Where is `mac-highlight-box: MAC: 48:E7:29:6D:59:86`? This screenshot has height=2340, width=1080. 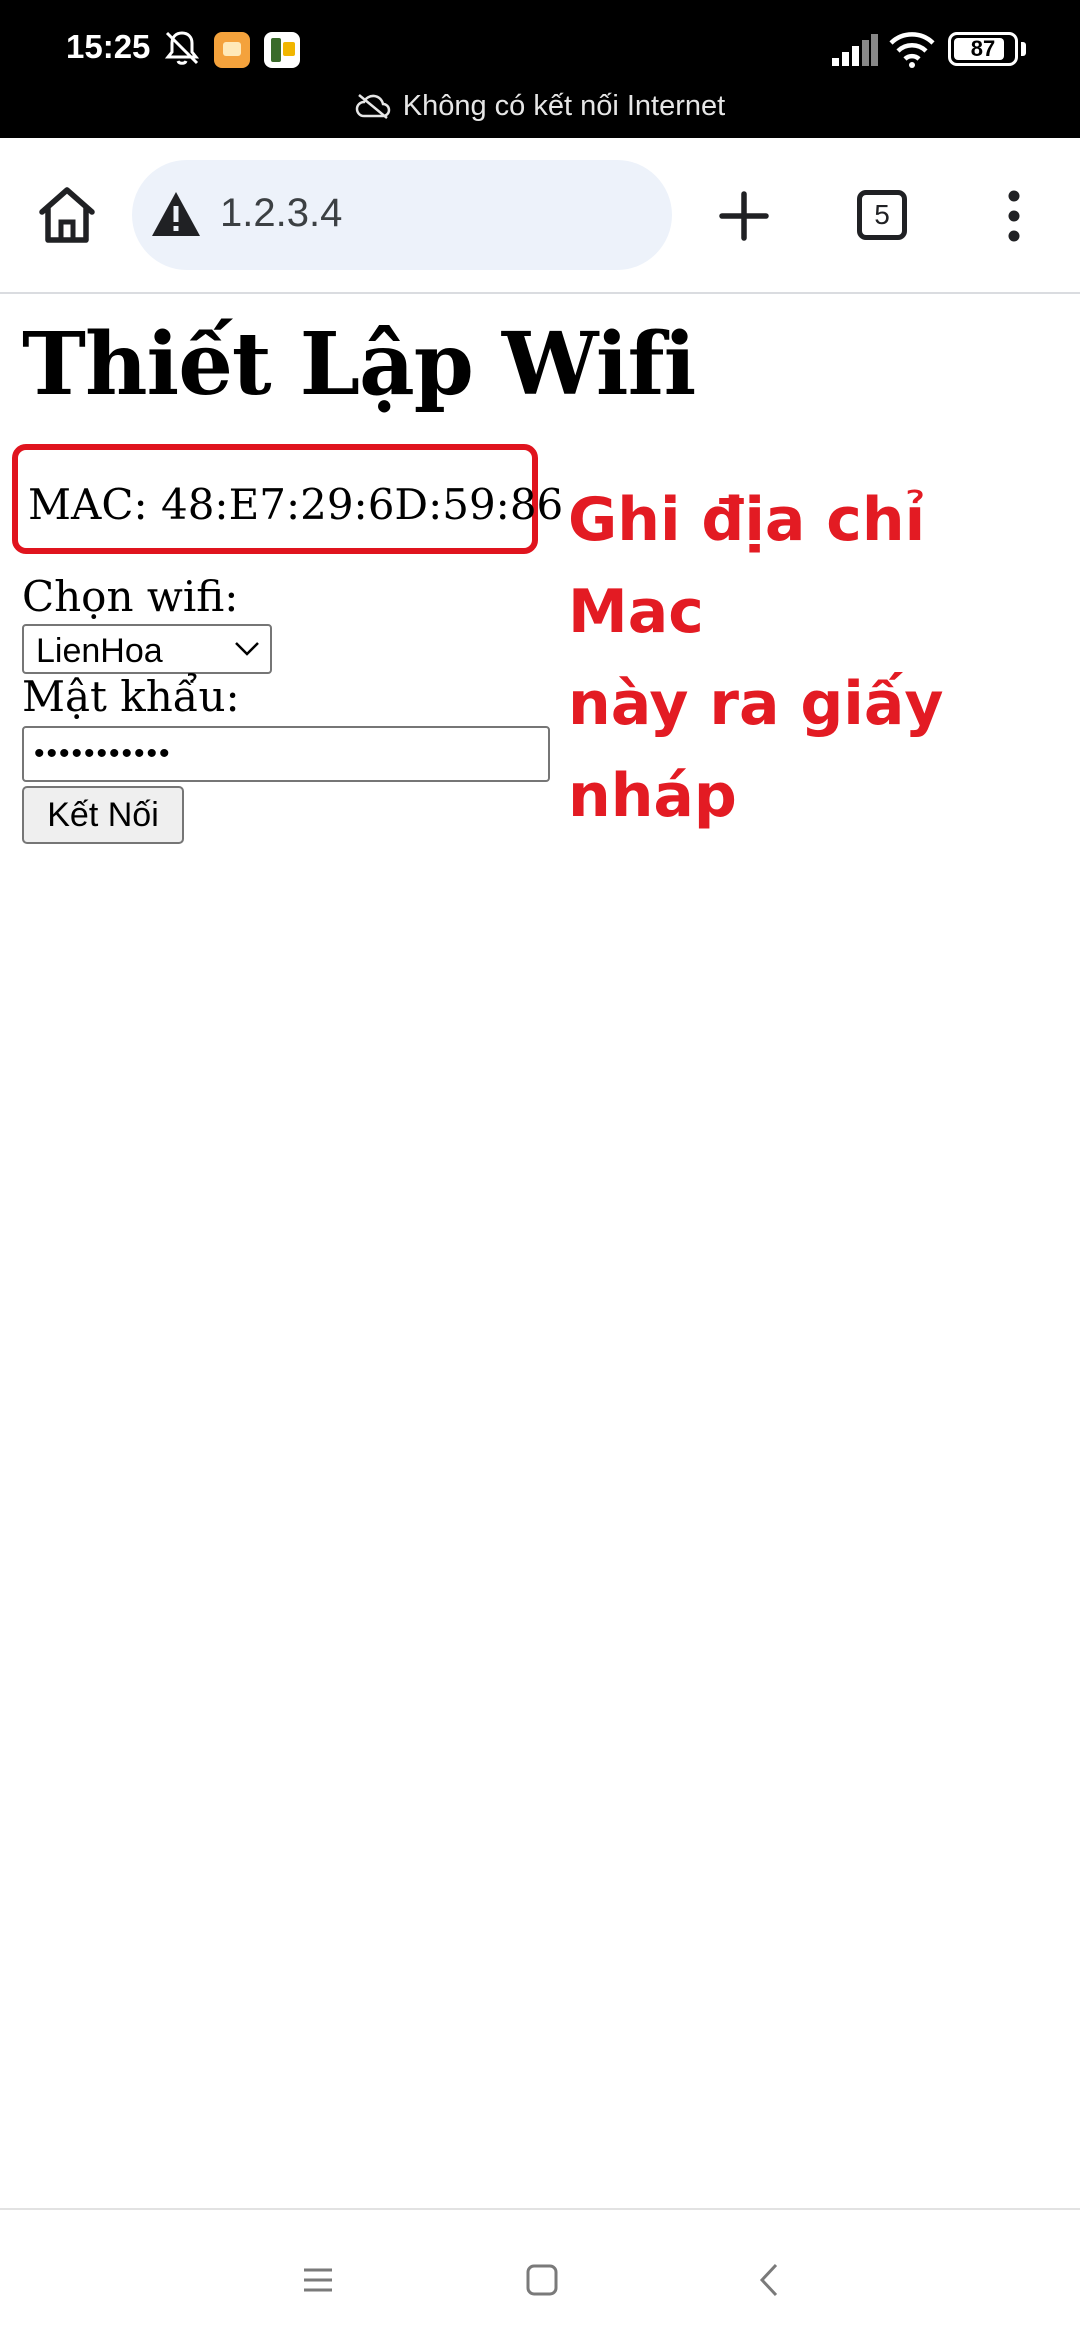 mac-highlight-box: MAC: 48:E7:29:6D:59:86 is located at coordinates (287, 499).